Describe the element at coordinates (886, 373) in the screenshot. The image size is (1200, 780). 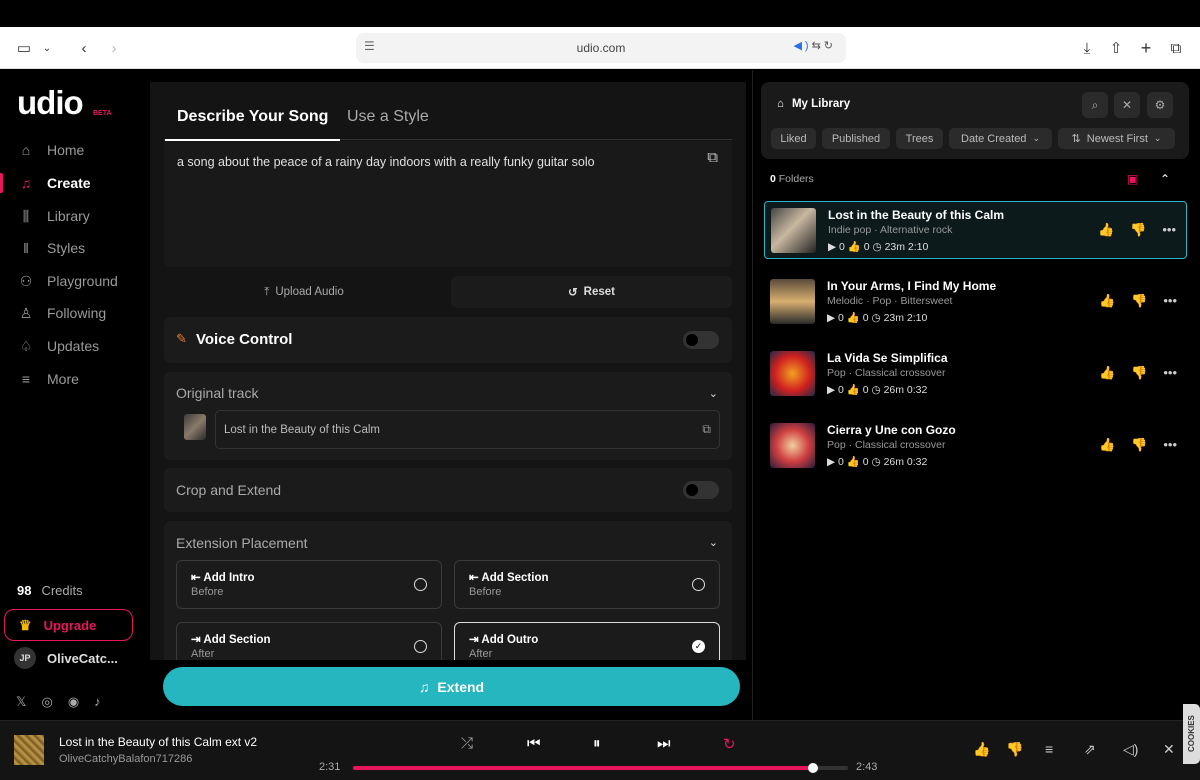
I see `song-genres: Pop · Classical crossover` at that location.